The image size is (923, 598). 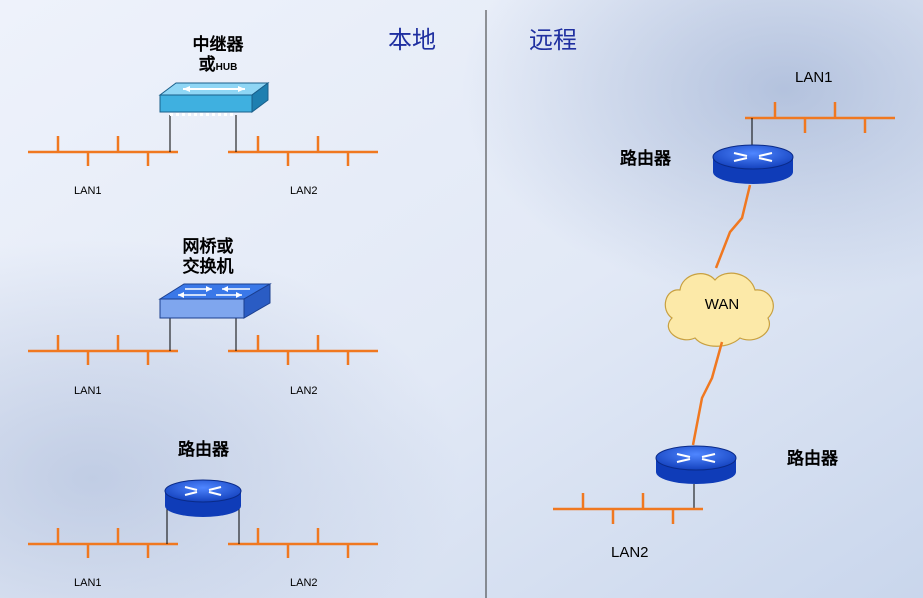 I want to click on bridge-lan2-label: LAN2, so click(x=304, y=391).